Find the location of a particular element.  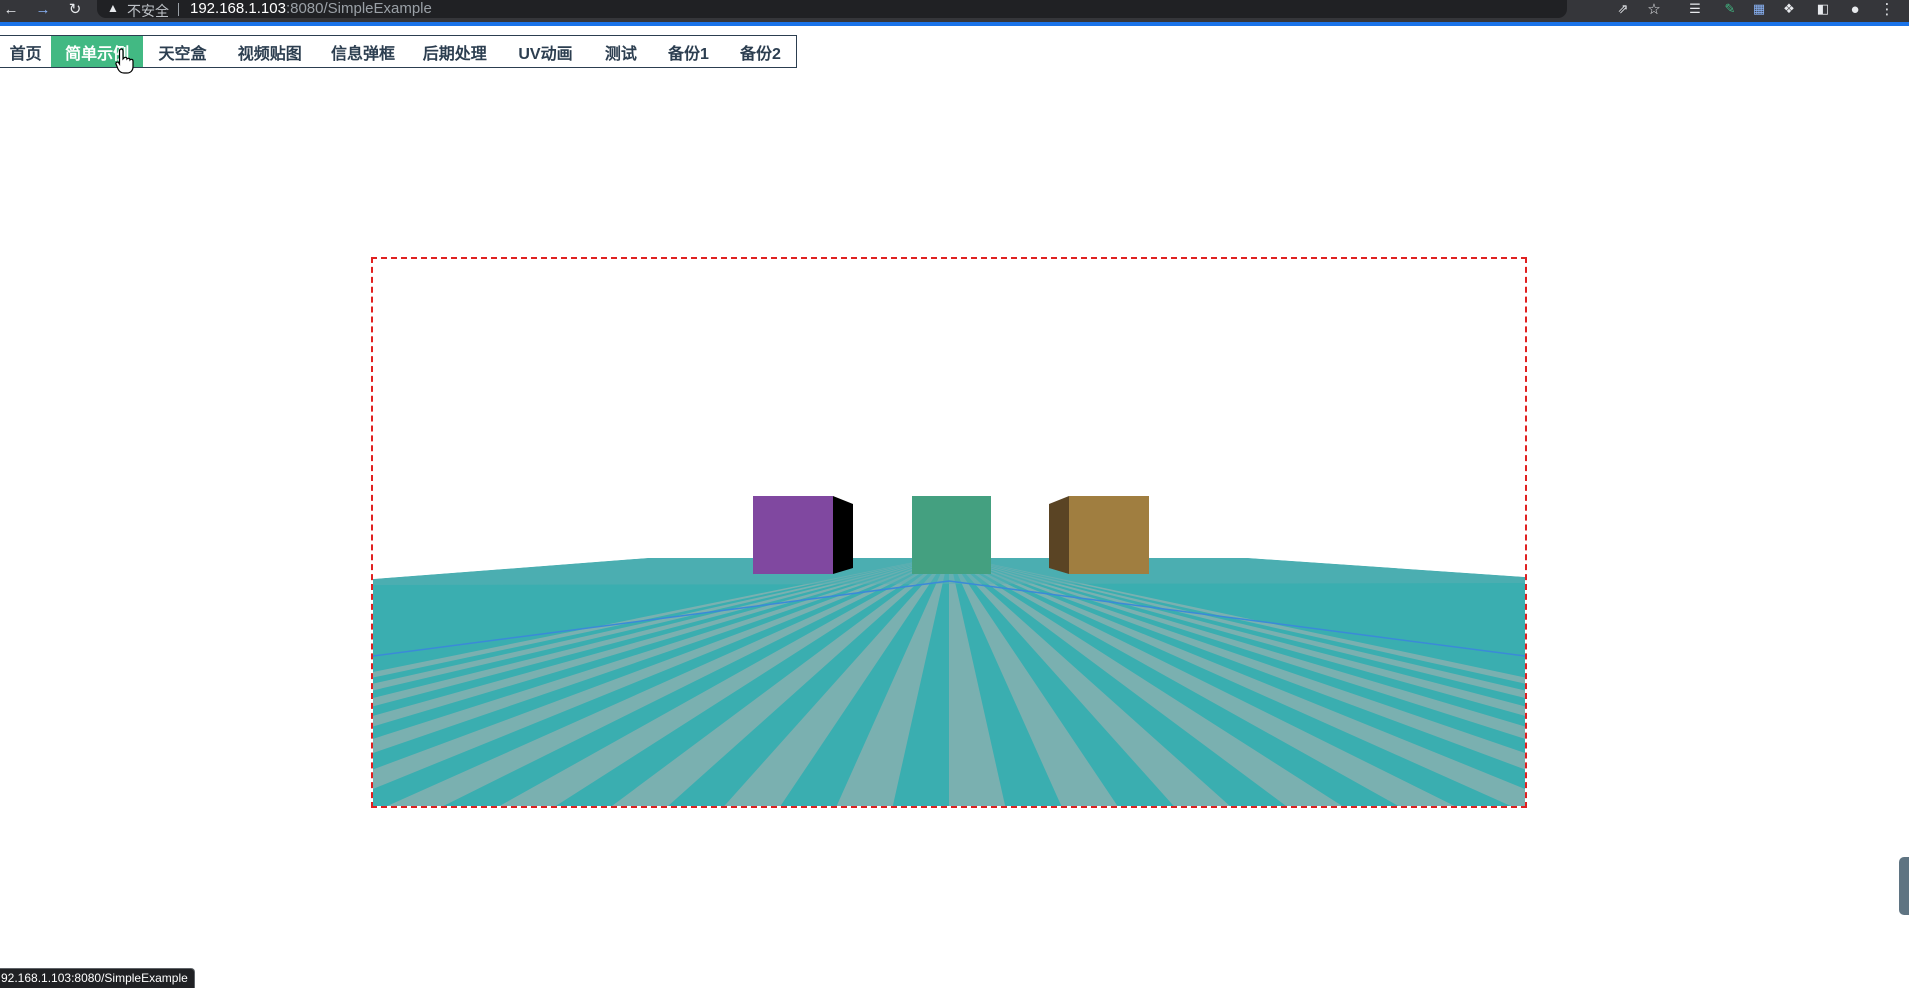

brown-cube is located at coordinates (1099, 535).